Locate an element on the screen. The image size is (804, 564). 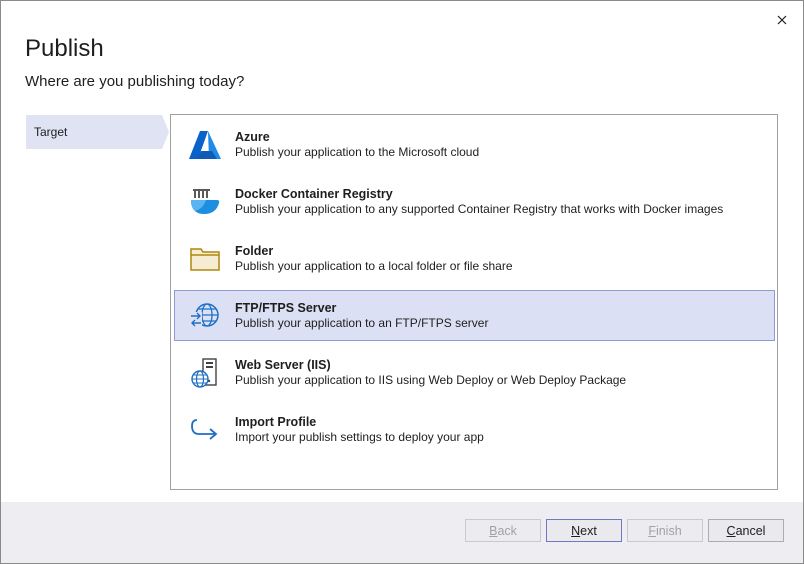
azure-icon is located at coordinates (205, 144).